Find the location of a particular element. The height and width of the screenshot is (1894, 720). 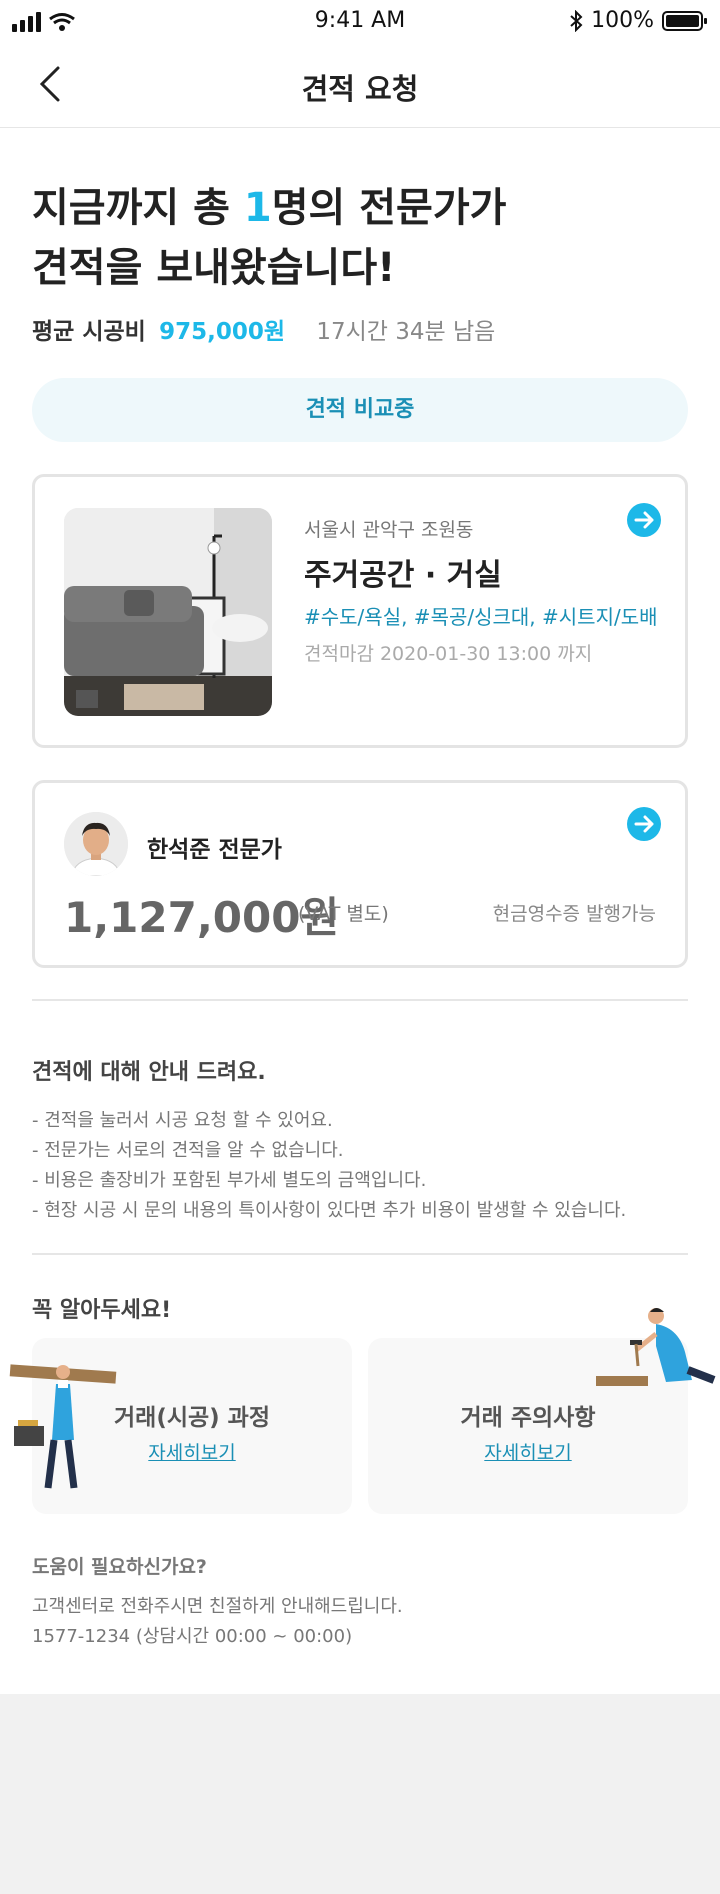

expert-count: 1 is located at coordinates (257, 208).